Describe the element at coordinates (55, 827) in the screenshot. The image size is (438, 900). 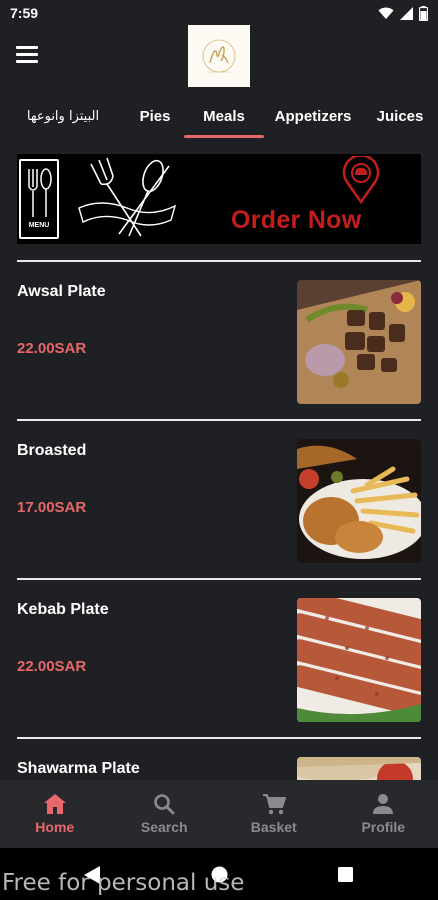
I see `nav-home-label: Home` at that location.